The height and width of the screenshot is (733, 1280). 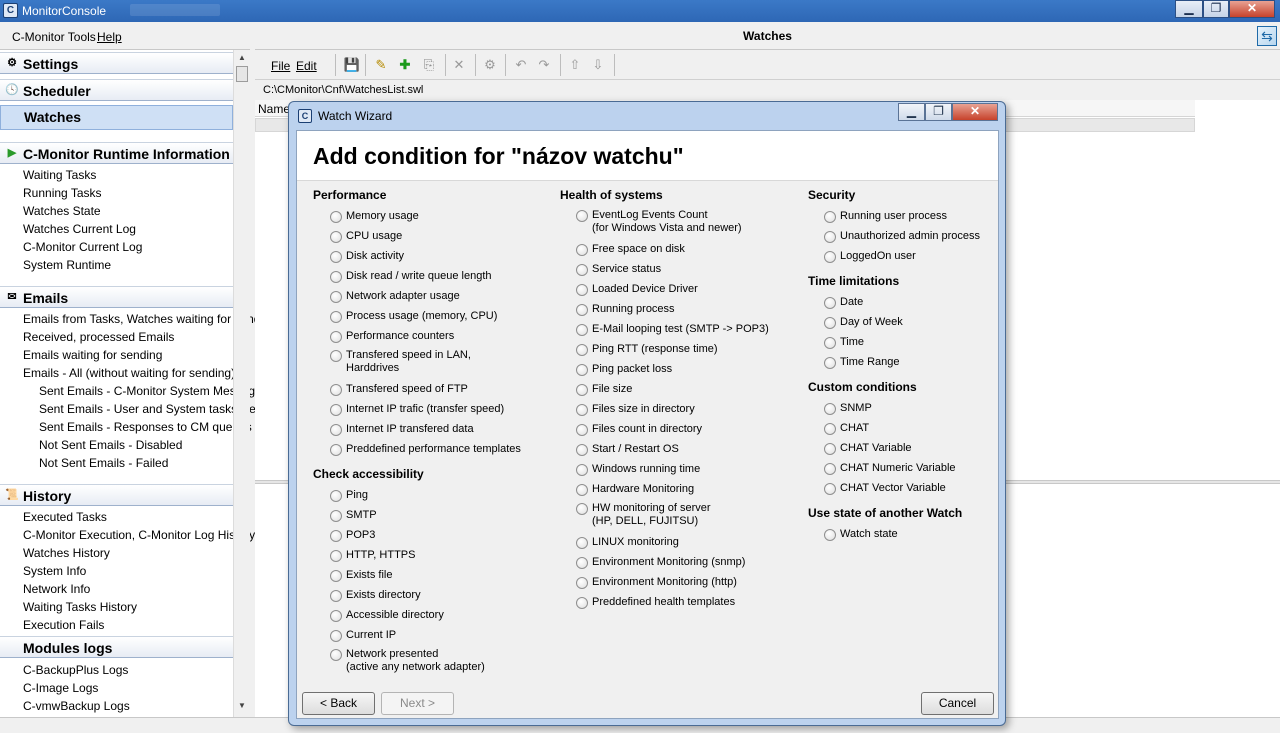 What do you see at coordinates (1216, 9) in the screenshot?
I see `restore-button: ❐` at bounding box center [1216, 9].